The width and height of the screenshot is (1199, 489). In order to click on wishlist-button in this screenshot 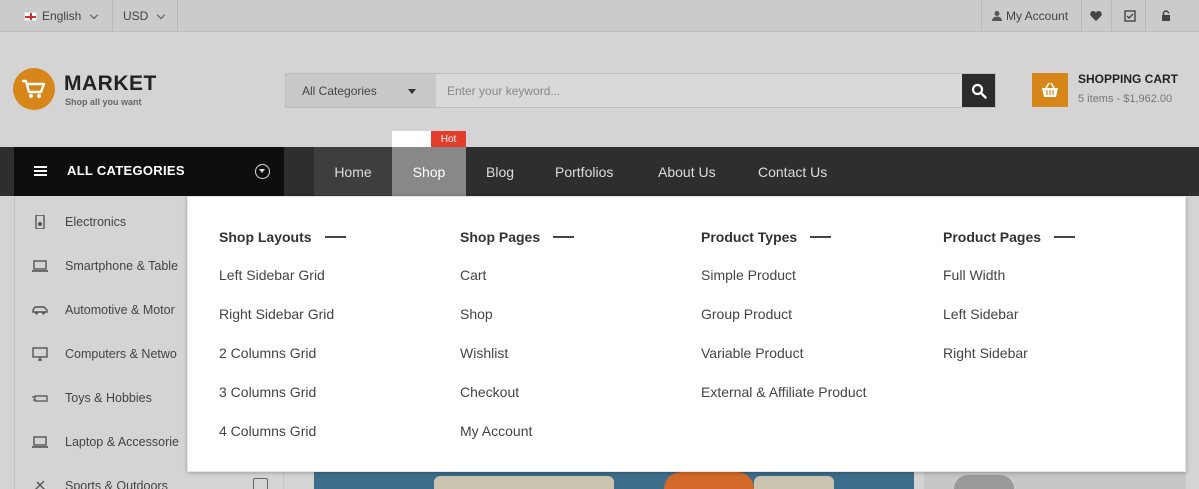, I will do `click(1096, 16)`.